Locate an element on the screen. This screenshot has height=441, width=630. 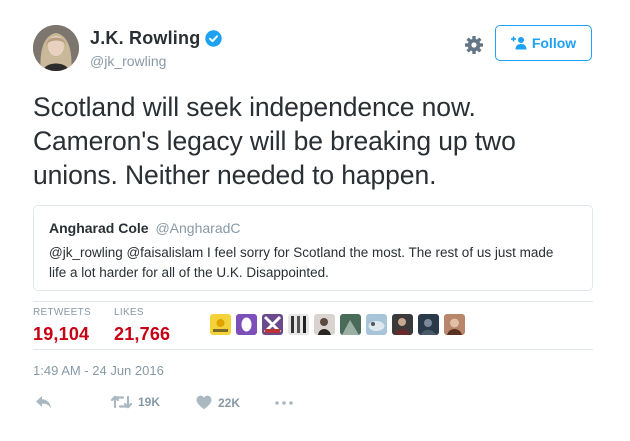
heart-icon is located at coordinates (204, 402).